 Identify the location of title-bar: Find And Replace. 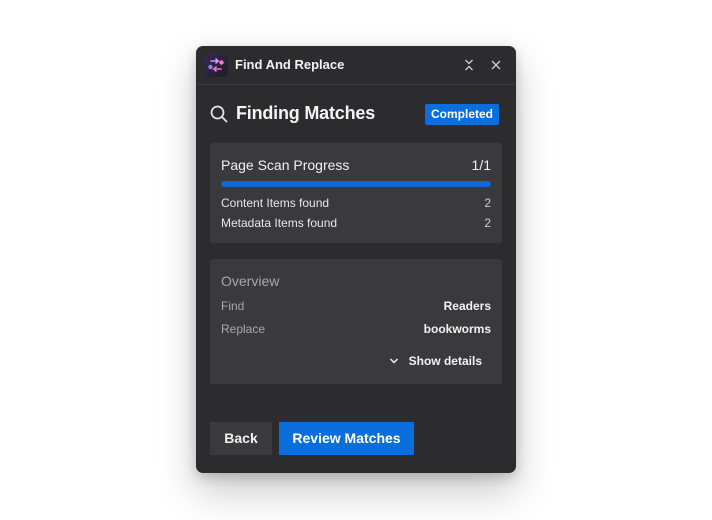
(356, 65).